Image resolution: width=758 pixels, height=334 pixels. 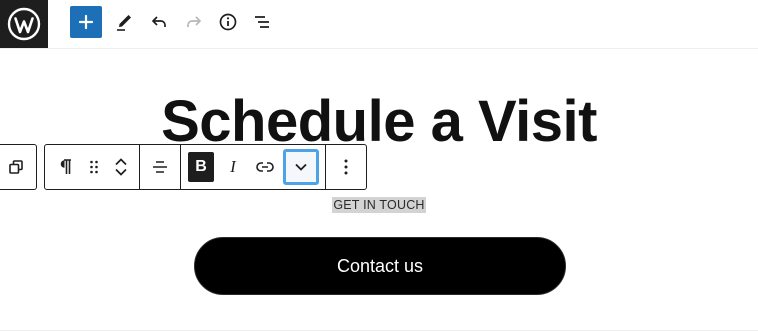 What do you see at coordinates (124, 22) in the screenshot?
I see `pencil-icon` at bounding box center [124, 22].